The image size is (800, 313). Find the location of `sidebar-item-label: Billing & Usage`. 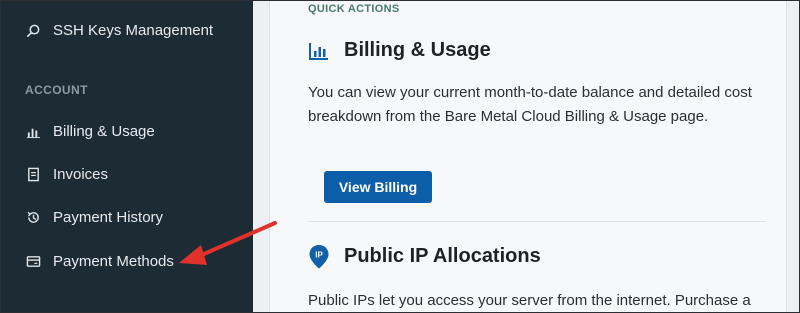

sidebar-item-label: Billing & Usage is located at coordinates (104, 131).